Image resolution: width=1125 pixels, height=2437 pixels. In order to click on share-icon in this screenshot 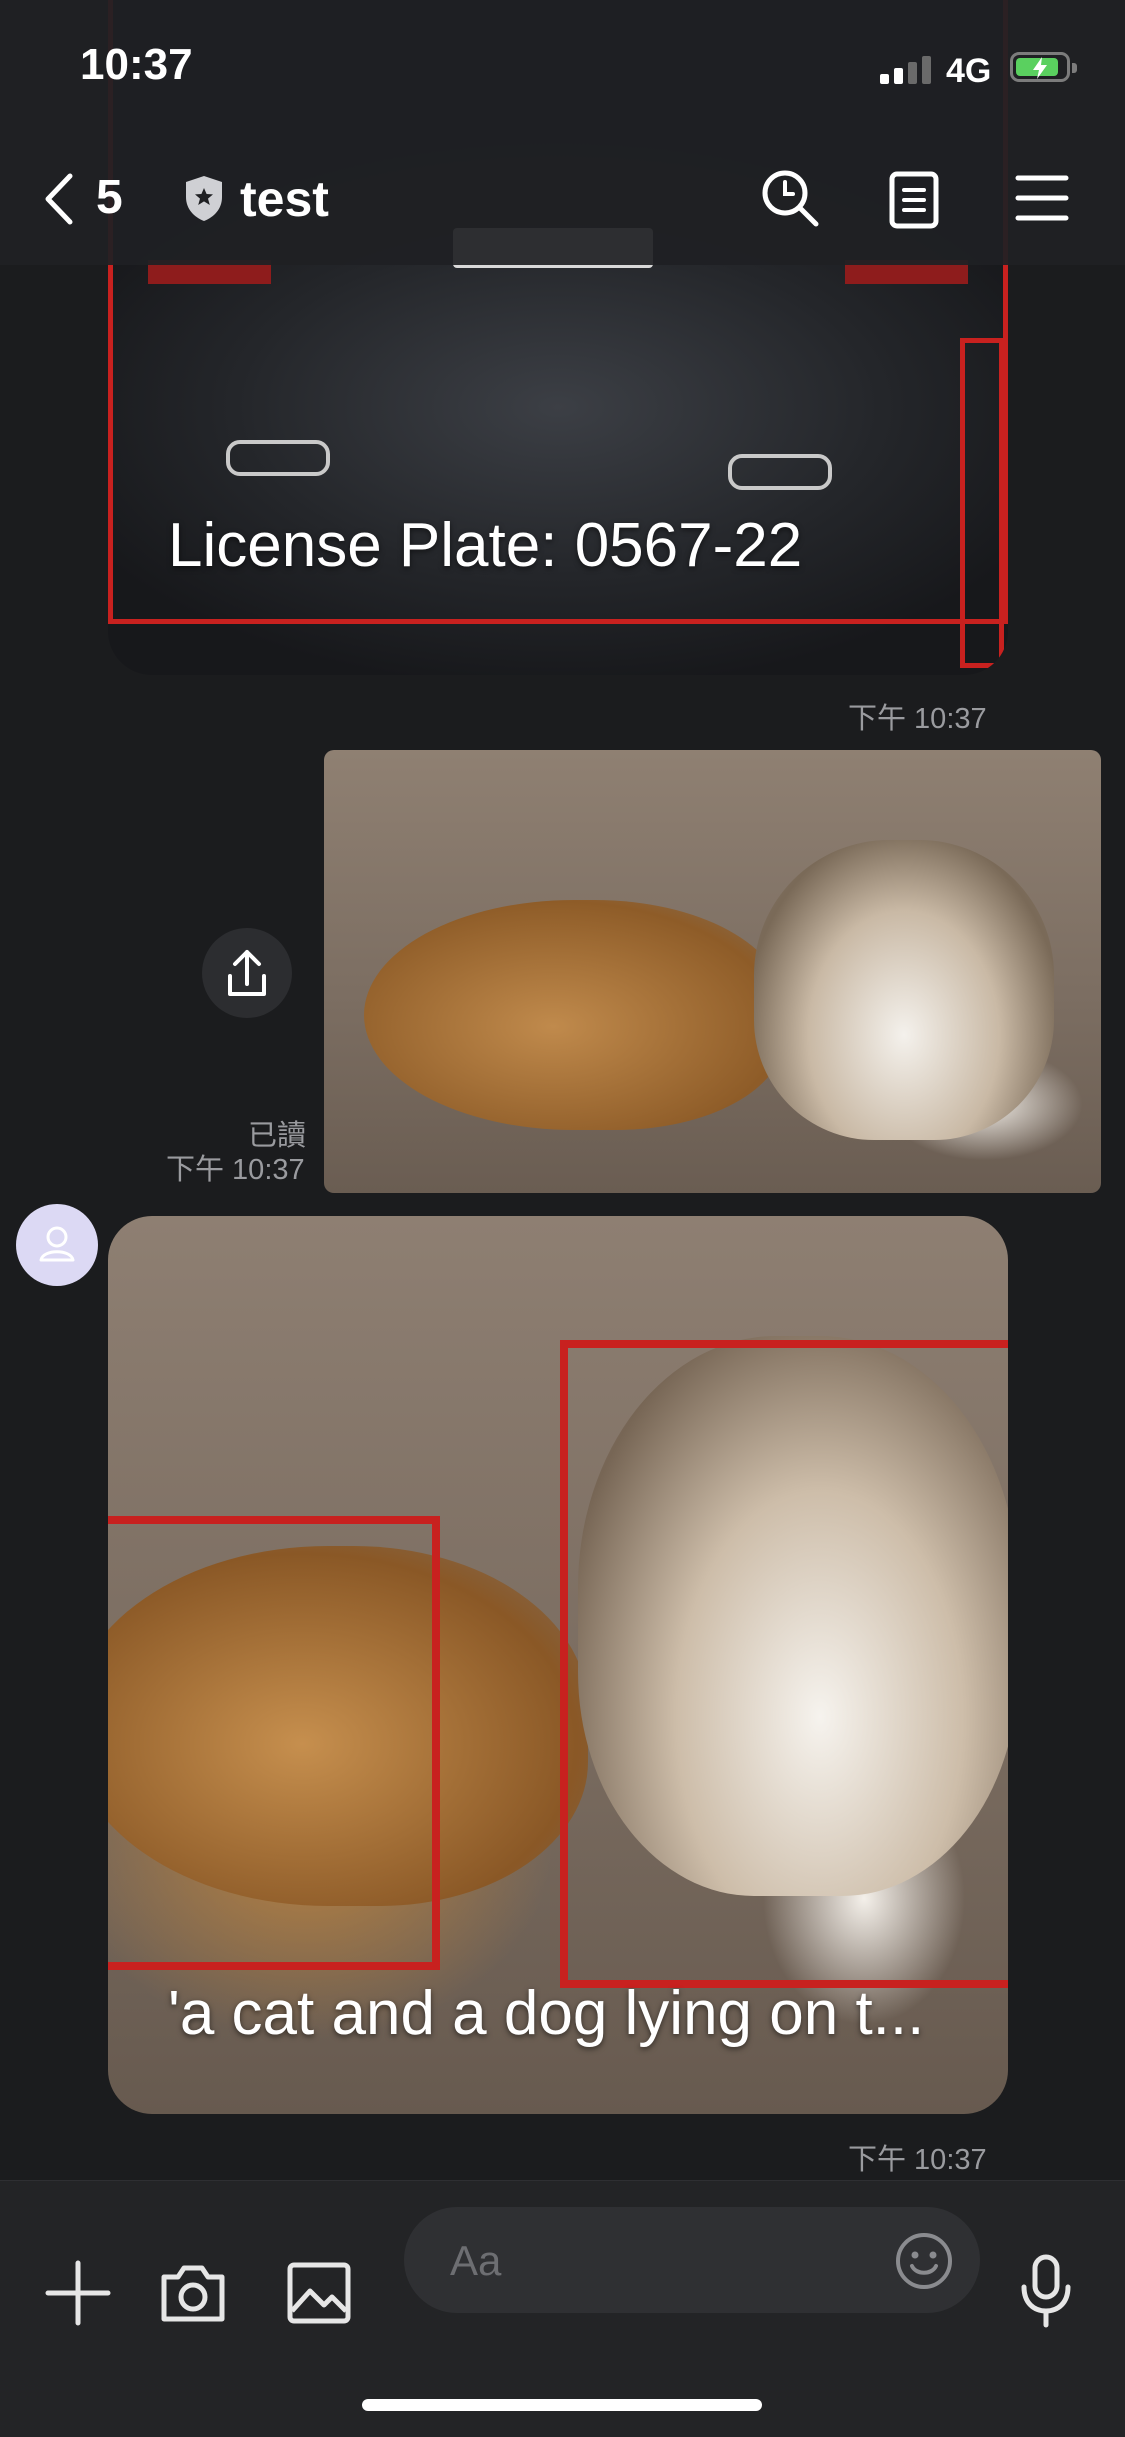, I will do `click(247, 973)`.